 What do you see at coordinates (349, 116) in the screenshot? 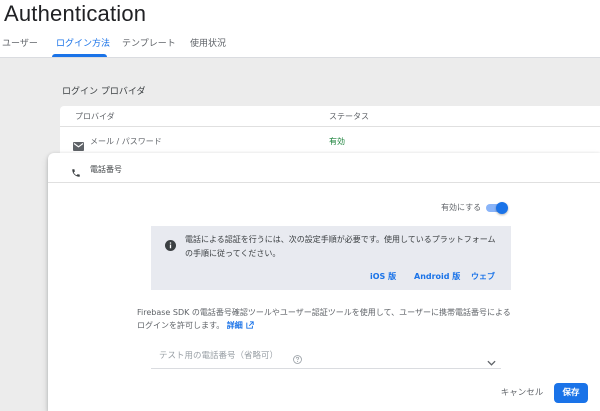
I see `column-header-status: ステータス` at bounding box center [349, 116].